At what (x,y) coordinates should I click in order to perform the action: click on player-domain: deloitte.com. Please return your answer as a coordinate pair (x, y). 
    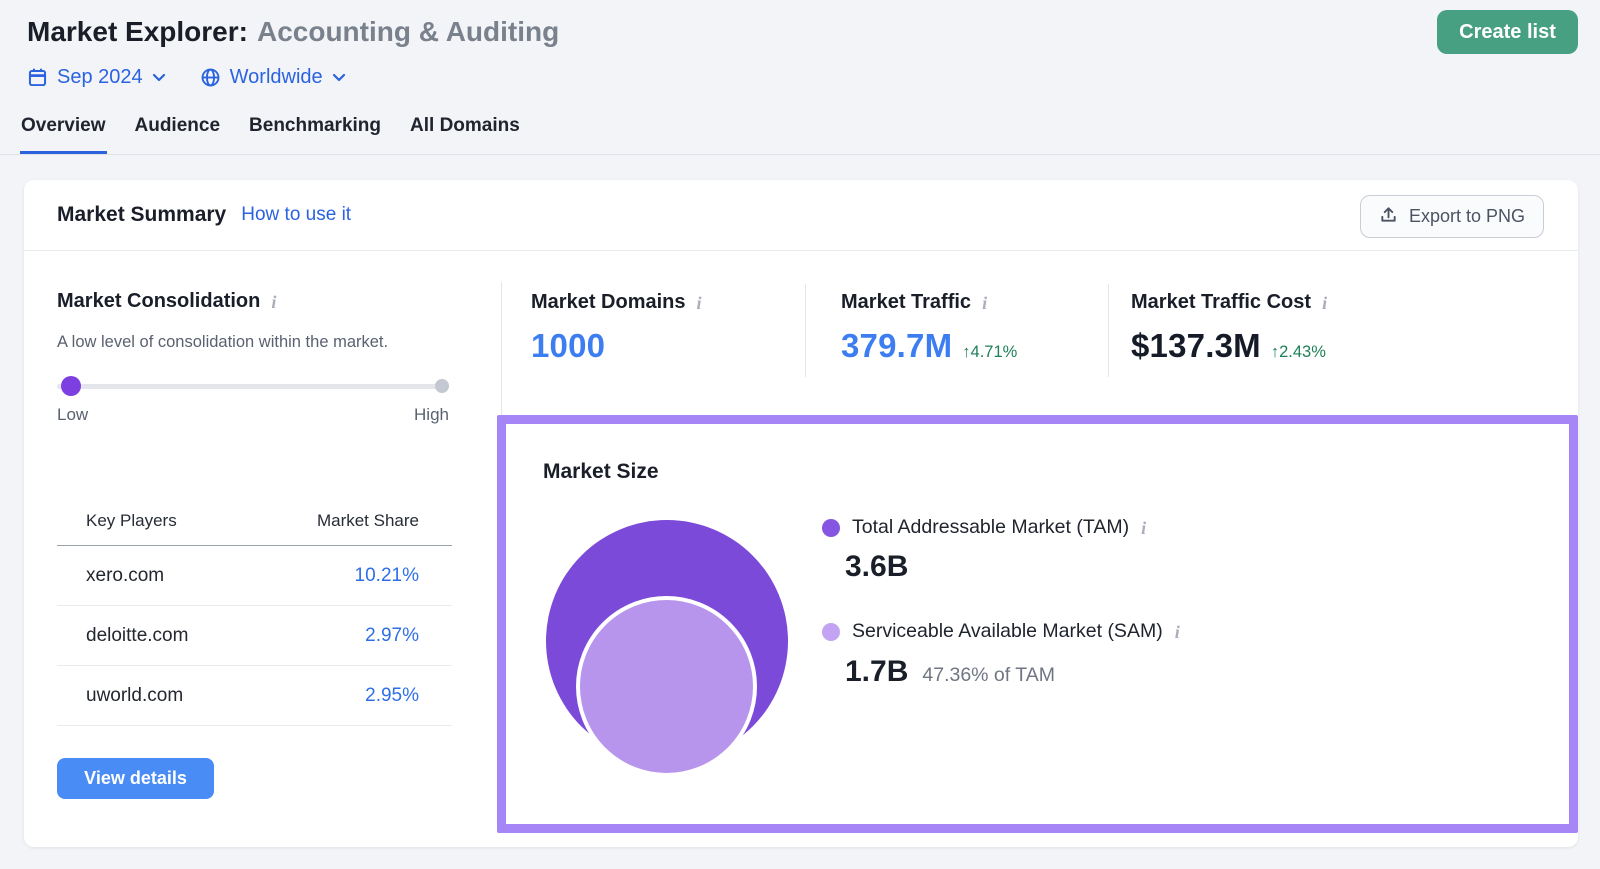
    Looking at the image, I should click on (137, 635).